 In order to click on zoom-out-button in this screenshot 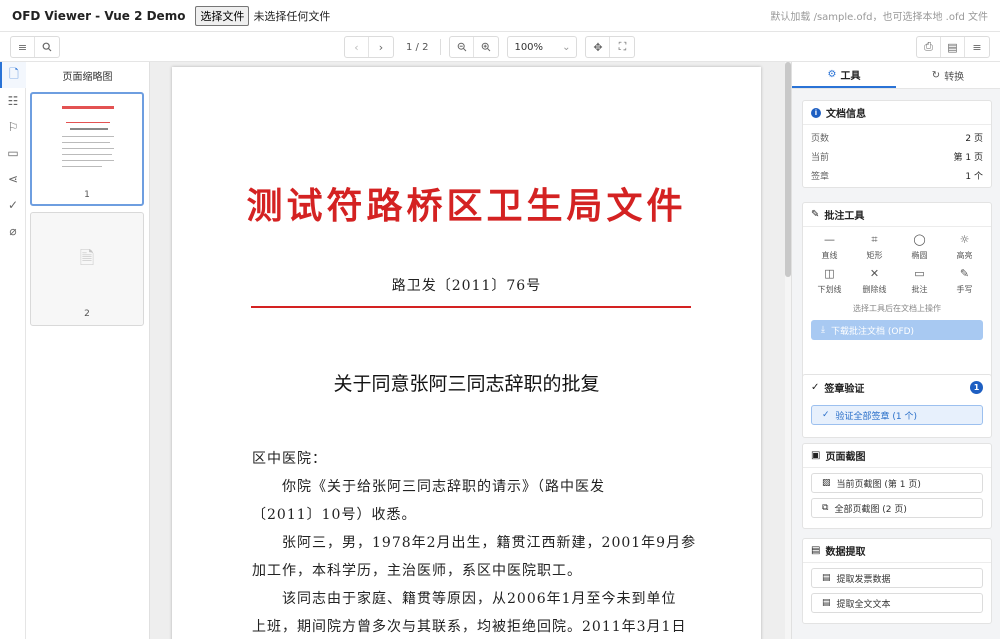, I will do `click(462, 47)`.